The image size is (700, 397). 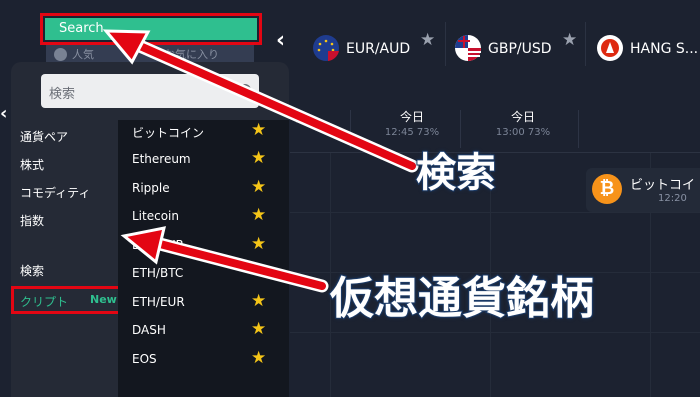 What do you see at coordinates (326, 48) in the screenshot?
I see `eu-au-flag-icon` at bounding box center [326, 48].